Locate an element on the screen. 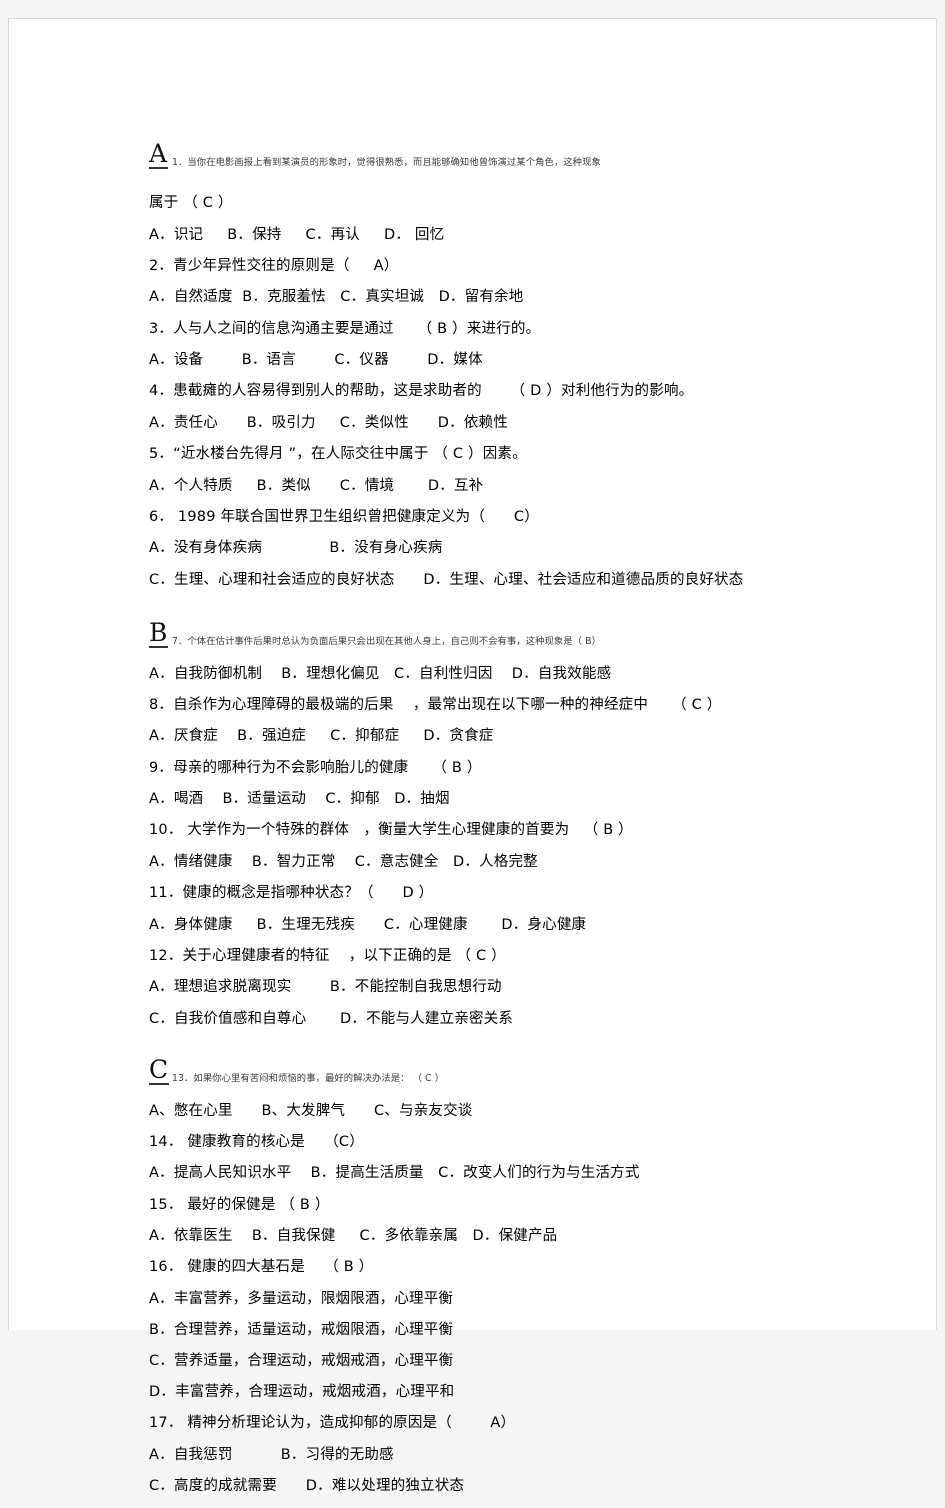 This screenshot has height=1508, width=945. question-16-option-b: B．合理营养，适量运动，戒烟限酒，心理平衡 is located at coordinates (301, 1330).